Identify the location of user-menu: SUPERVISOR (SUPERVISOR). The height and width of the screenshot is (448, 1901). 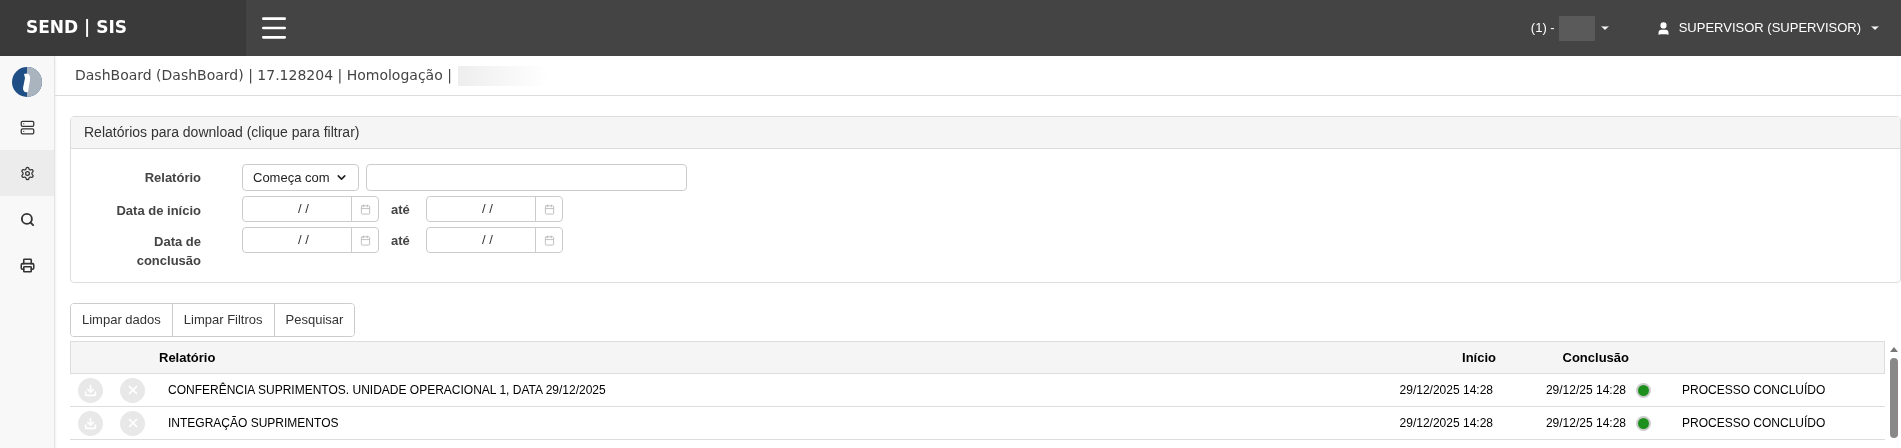
(1768, 28).